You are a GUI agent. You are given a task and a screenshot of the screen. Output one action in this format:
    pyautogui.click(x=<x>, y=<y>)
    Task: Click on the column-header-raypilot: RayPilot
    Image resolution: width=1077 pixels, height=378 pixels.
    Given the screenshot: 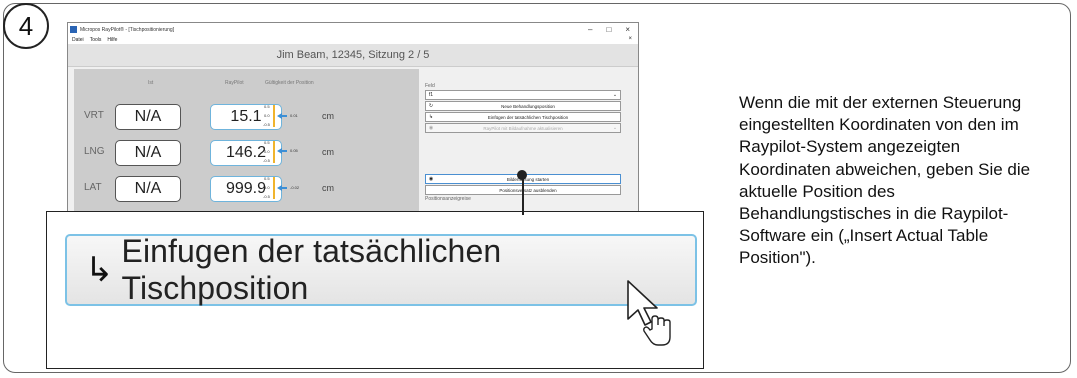 What is the action you would take?
    pyautogui.click(x=234, y=83)
    